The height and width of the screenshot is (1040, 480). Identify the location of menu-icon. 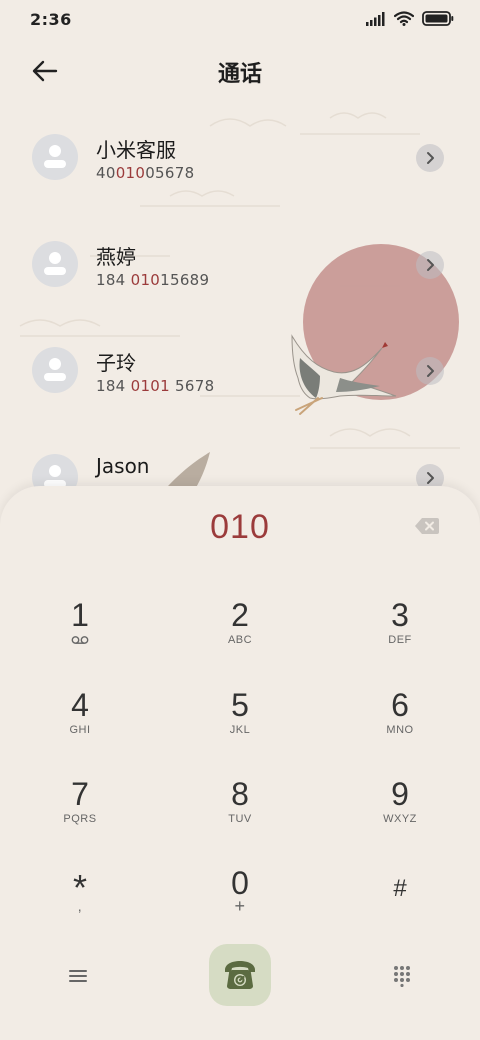
(78, 976).